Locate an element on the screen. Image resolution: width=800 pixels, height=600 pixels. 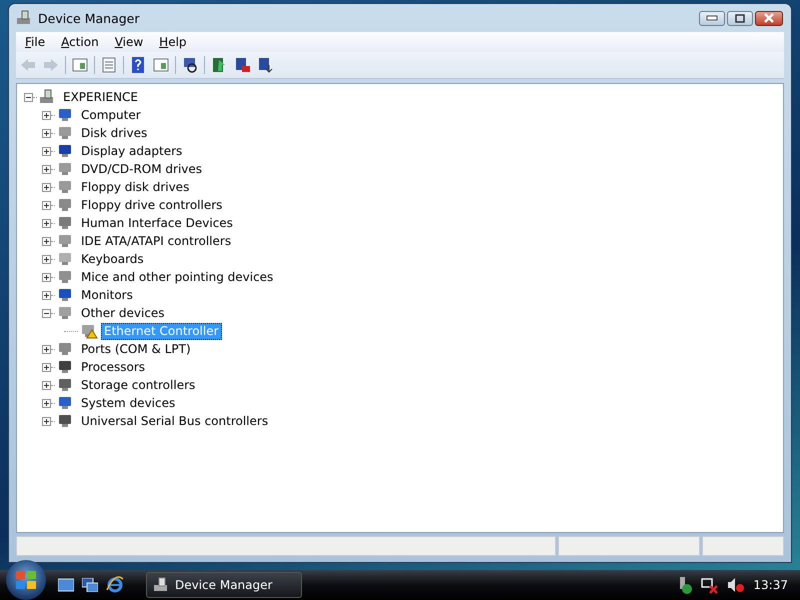
clock: 13:37 is located at coordinates (770, 585).